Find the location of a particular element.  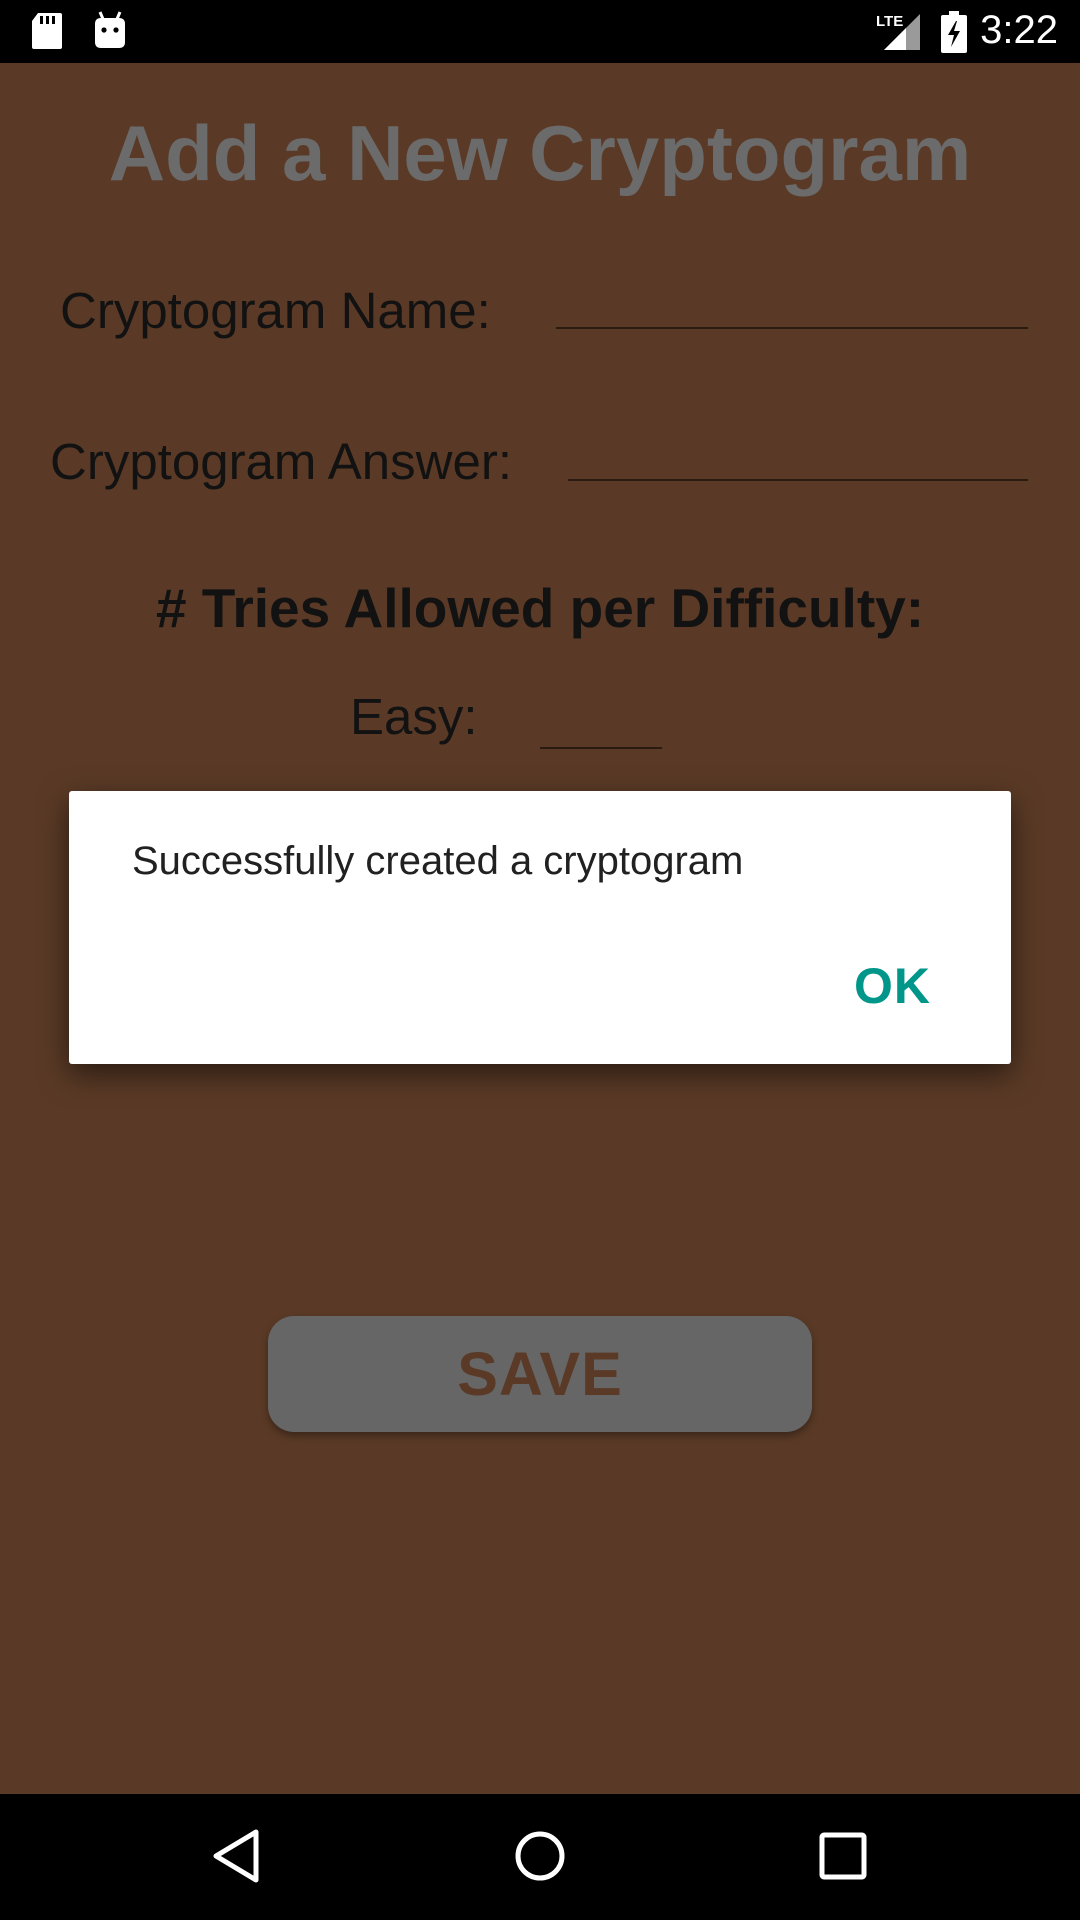

home-icon is located at coordinates (540, 1856).